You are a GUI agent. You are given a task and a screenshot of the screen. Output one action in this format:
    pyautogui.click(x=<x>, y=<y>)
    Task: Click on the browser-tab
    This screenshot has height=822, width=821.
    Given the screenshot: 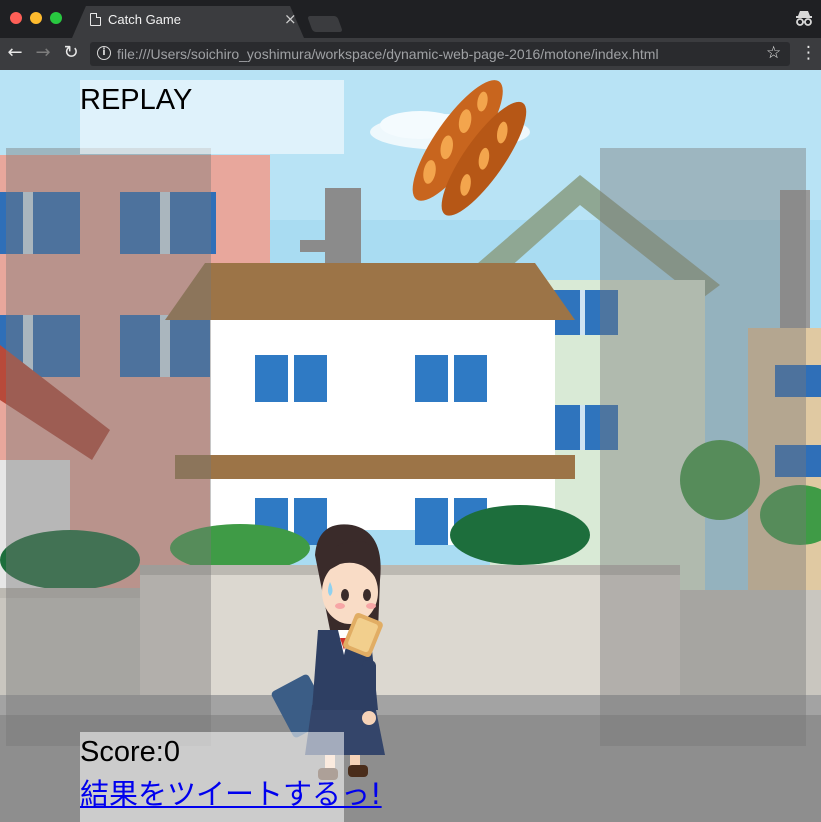 What is the action you would take?
    pyautogui.click(x=188, y=22)
    